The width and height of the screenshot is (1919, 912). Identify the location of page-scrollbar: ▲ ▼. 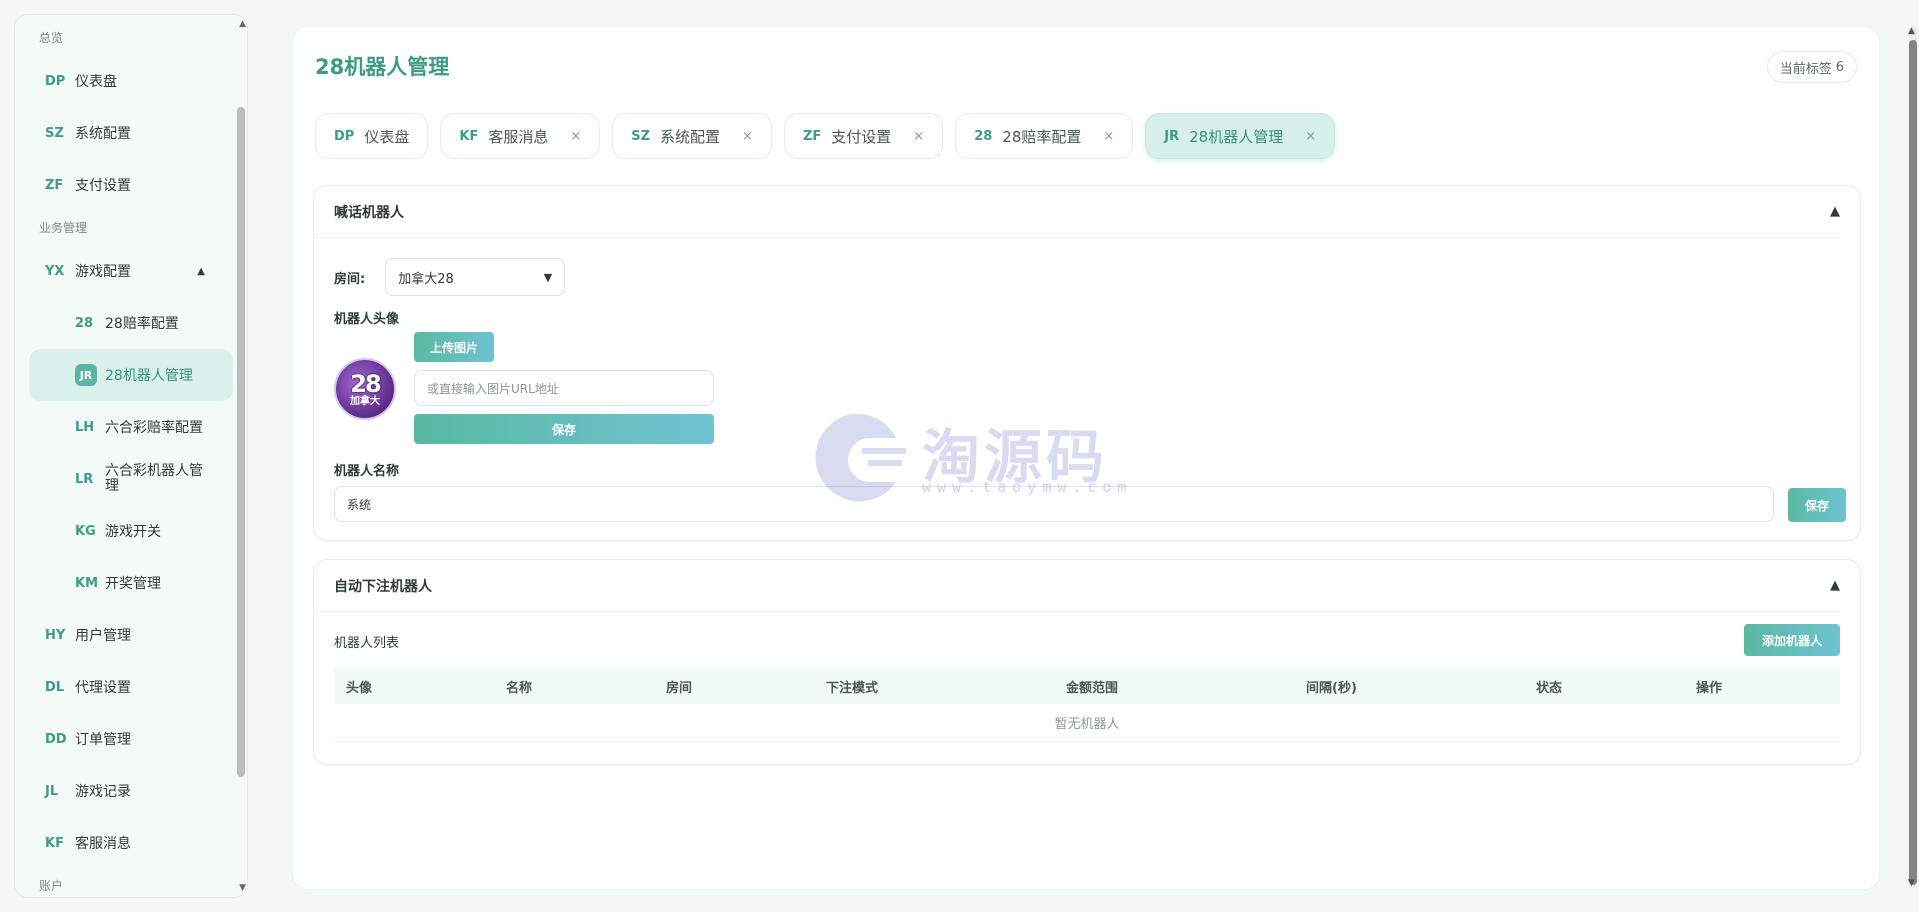
(1912, 457).